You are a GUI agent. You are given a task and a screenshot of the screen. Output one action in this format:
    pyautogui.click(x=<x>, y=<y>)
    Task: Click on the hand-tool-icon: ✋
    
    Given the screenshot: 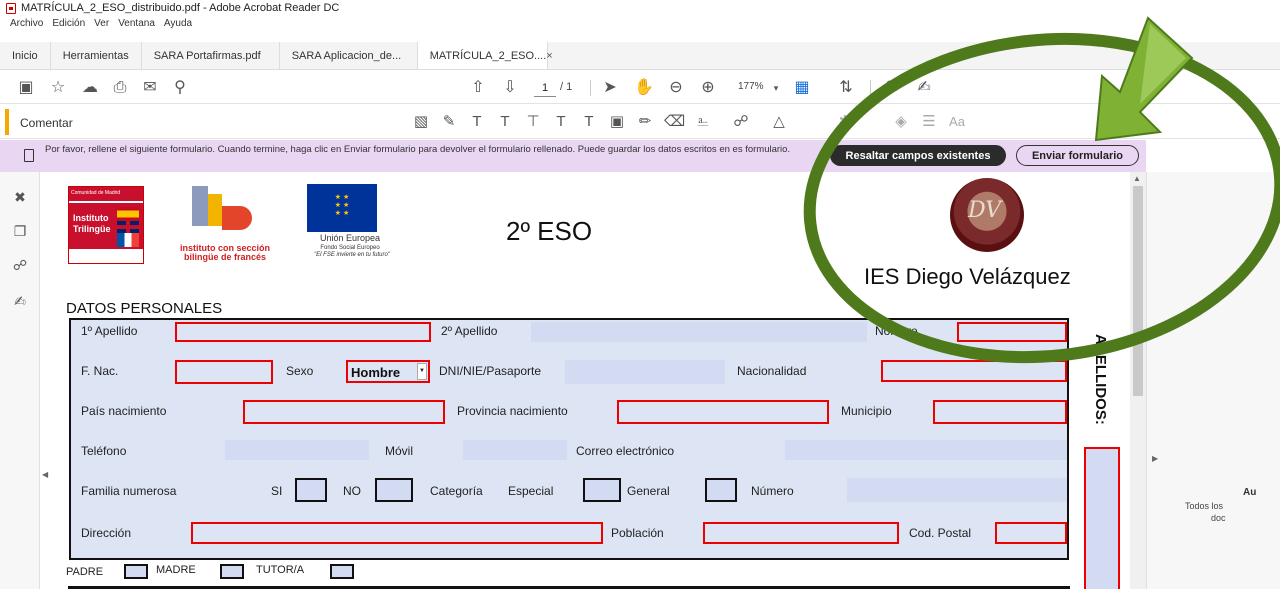 What is the action you would take?
    pyautogui.click(x=644, y=88)
    